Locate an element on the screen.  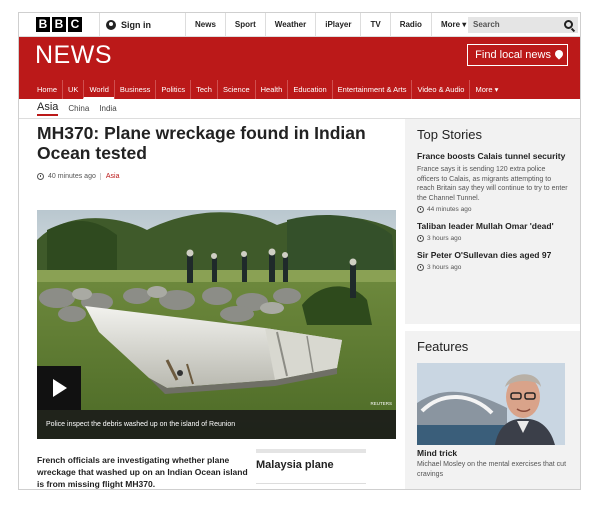
section-home: Home is located at coordinates (47, 89).